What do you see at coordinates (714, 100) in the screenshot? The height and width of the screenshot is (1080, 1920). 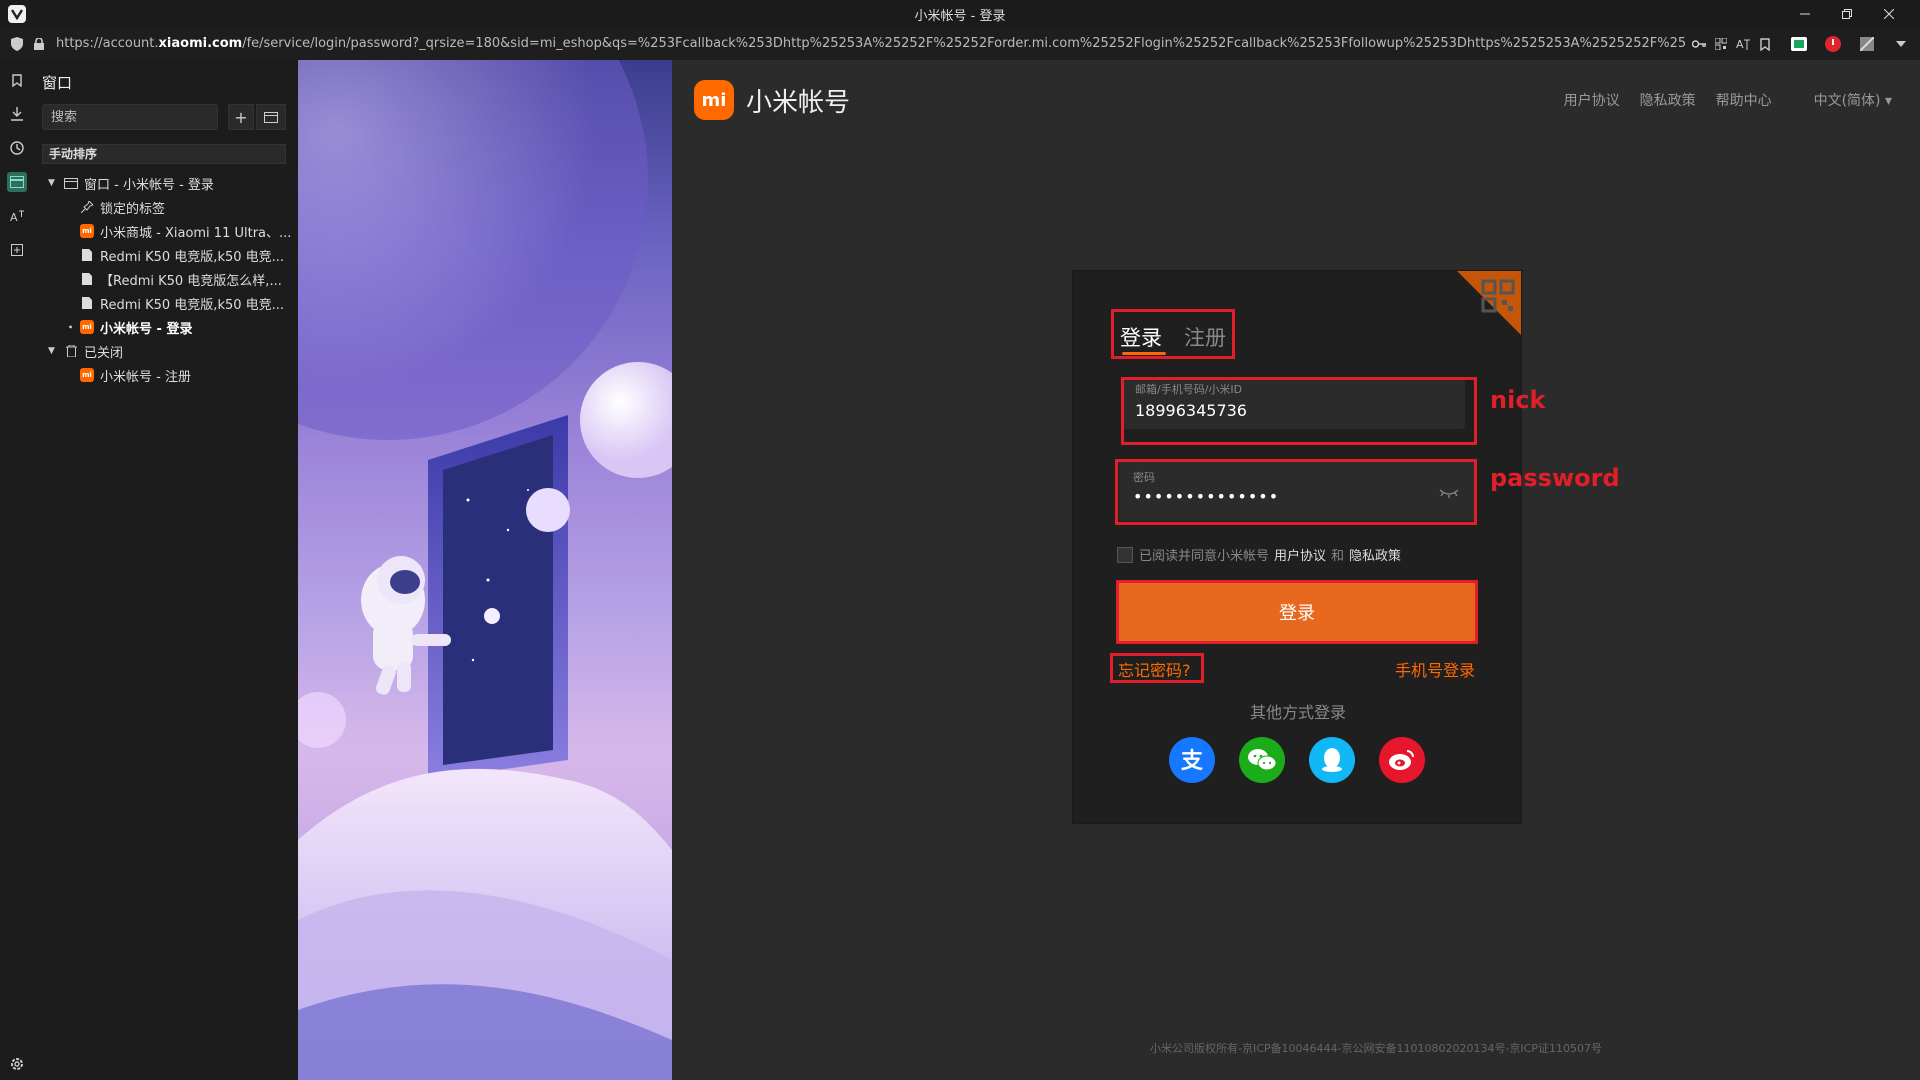 I see `mi-logo-icon: mi` at bounding box center [714, 100].